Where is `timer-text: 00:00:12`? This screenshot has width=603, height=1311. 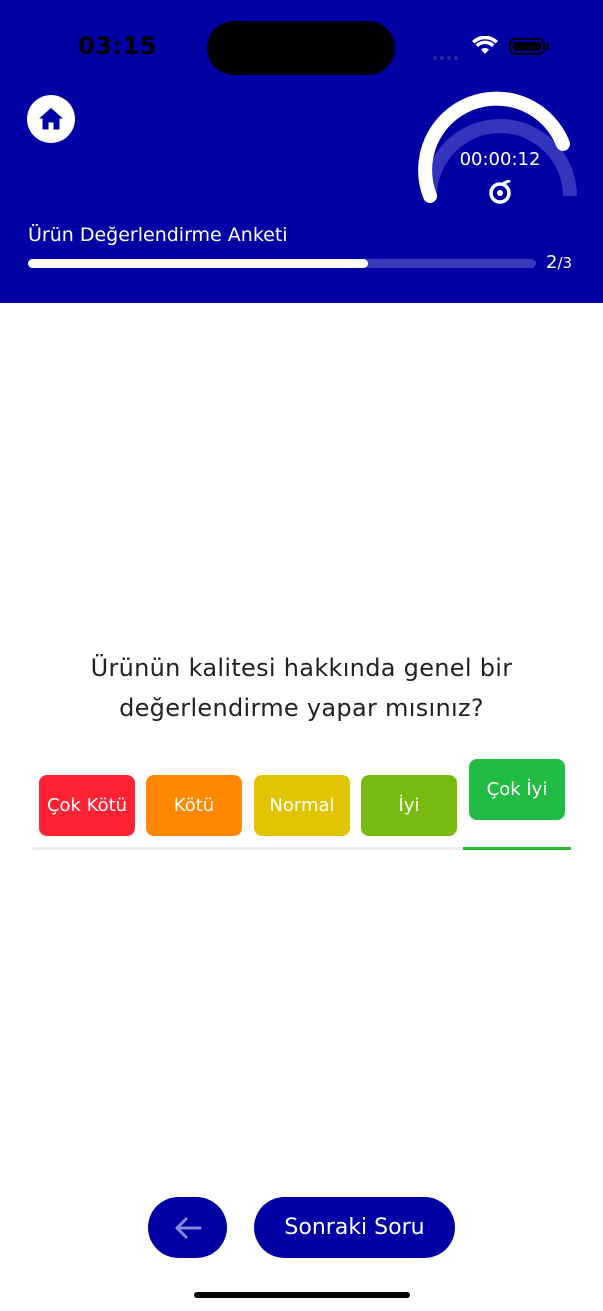 timer-text: 00:00:12 is located at coordinates (500, 159).